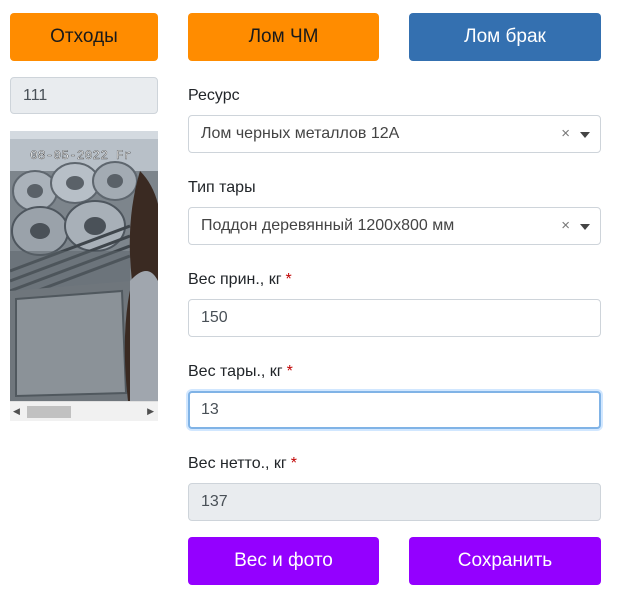  I want to click on net-weight-label: Вес нетто., кг *, so click(242, 464).